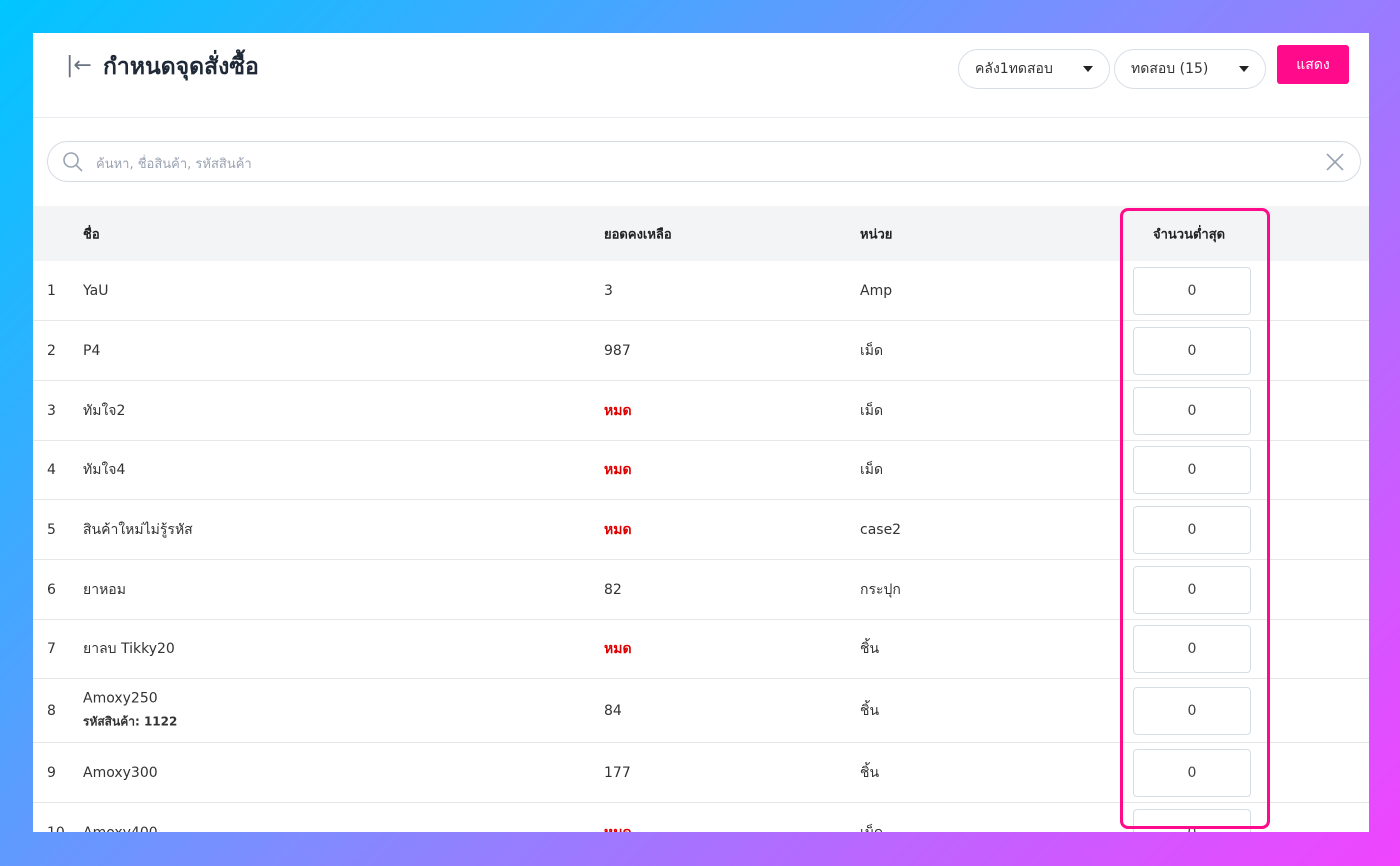  What do you see at coordinates (79, 65) in the screenshot?
I see `back-arrow-icon: |←` at bounding box center [79, 65].